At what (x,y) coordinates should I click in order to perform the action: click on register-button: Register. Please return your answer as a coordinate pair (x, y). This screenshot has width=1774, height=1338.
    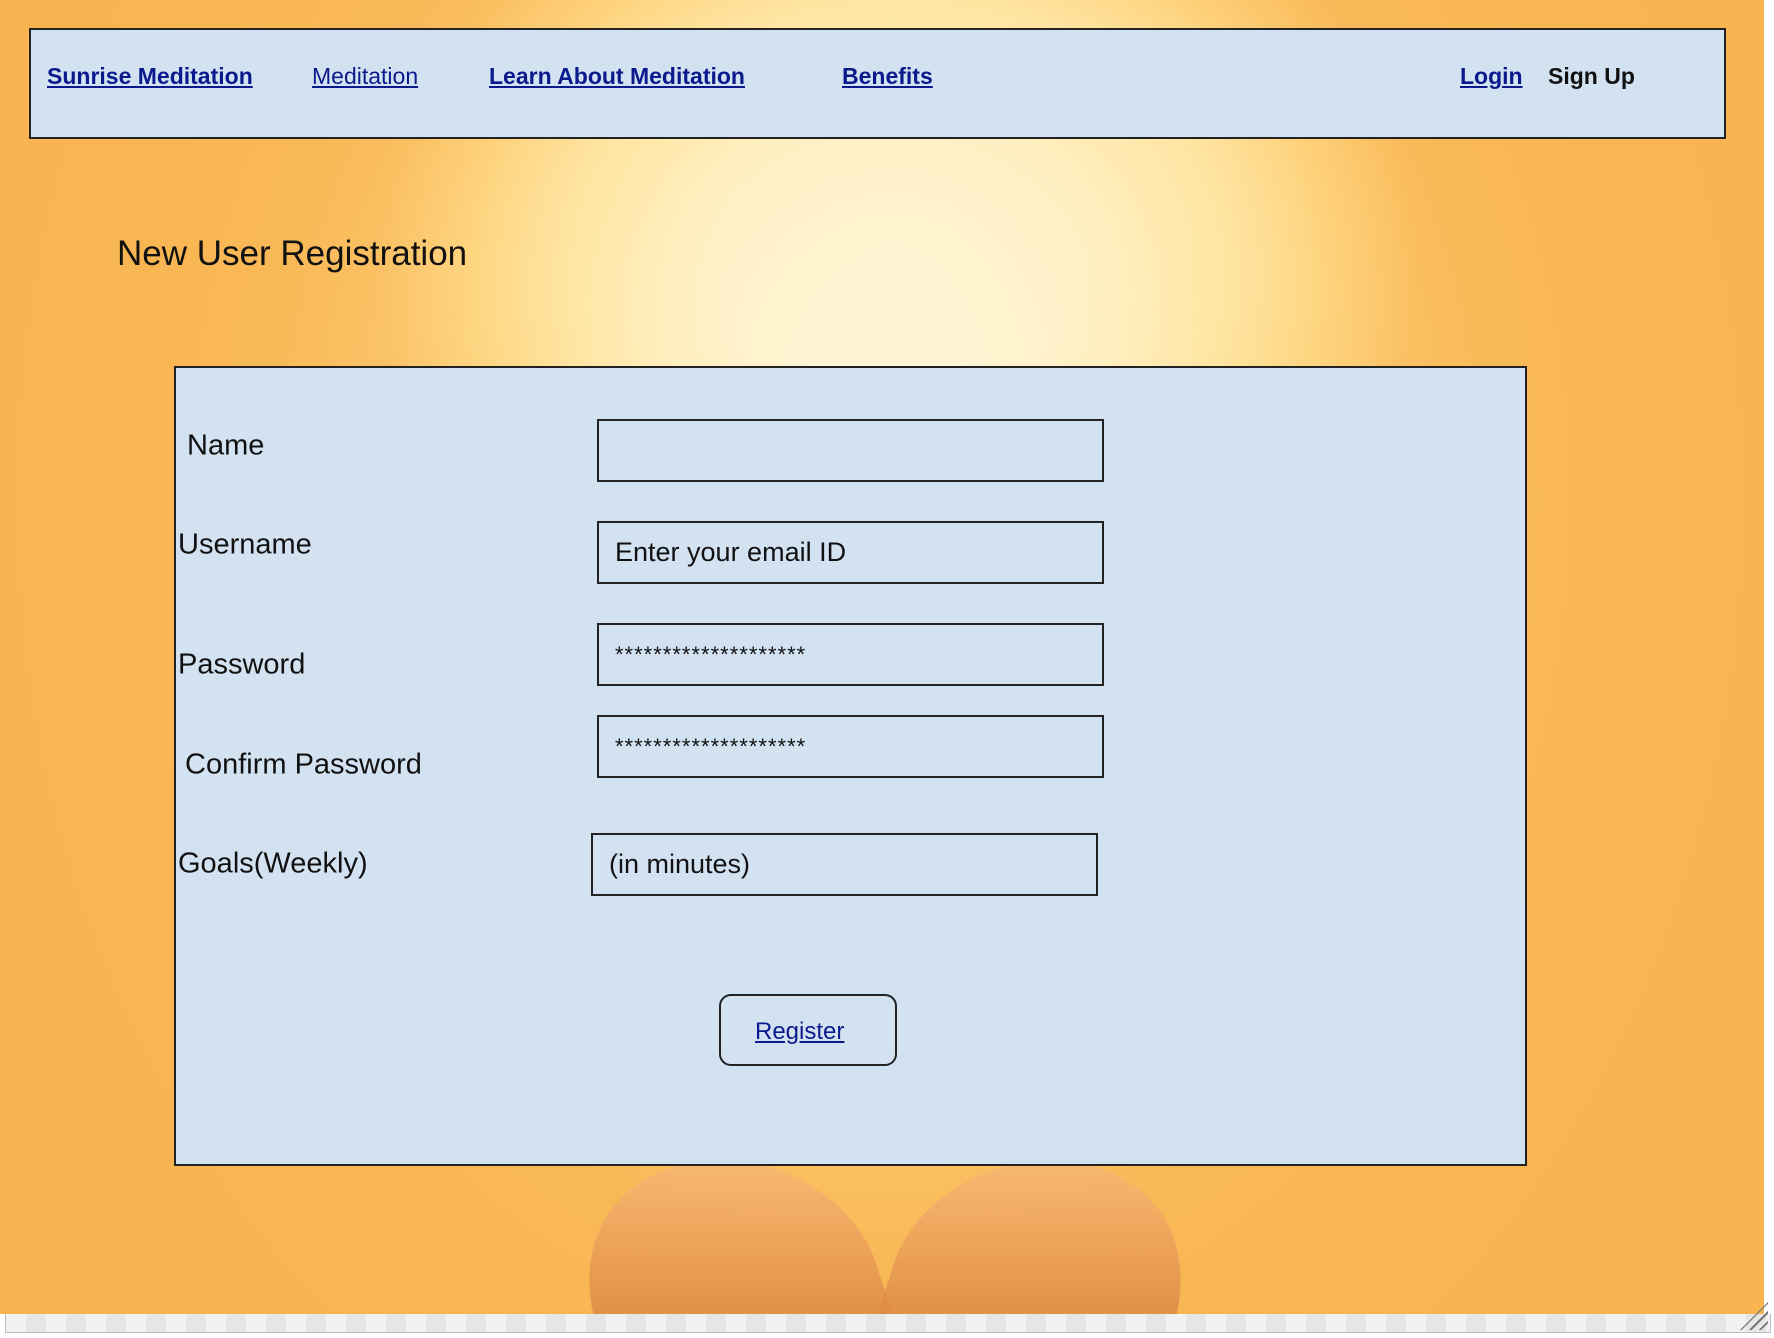
    Looking at the image, I should click on (808, 1030).